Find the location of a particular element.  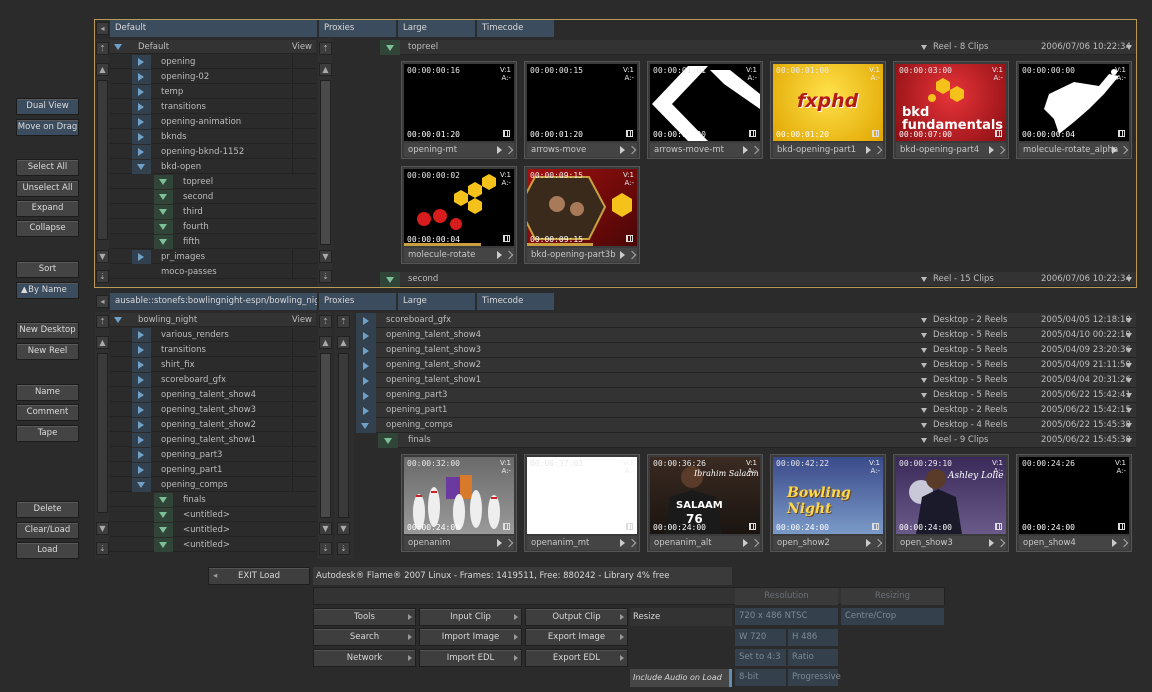

set-aspect-button: Set to 4:3 is located at coordinates (760, 657).